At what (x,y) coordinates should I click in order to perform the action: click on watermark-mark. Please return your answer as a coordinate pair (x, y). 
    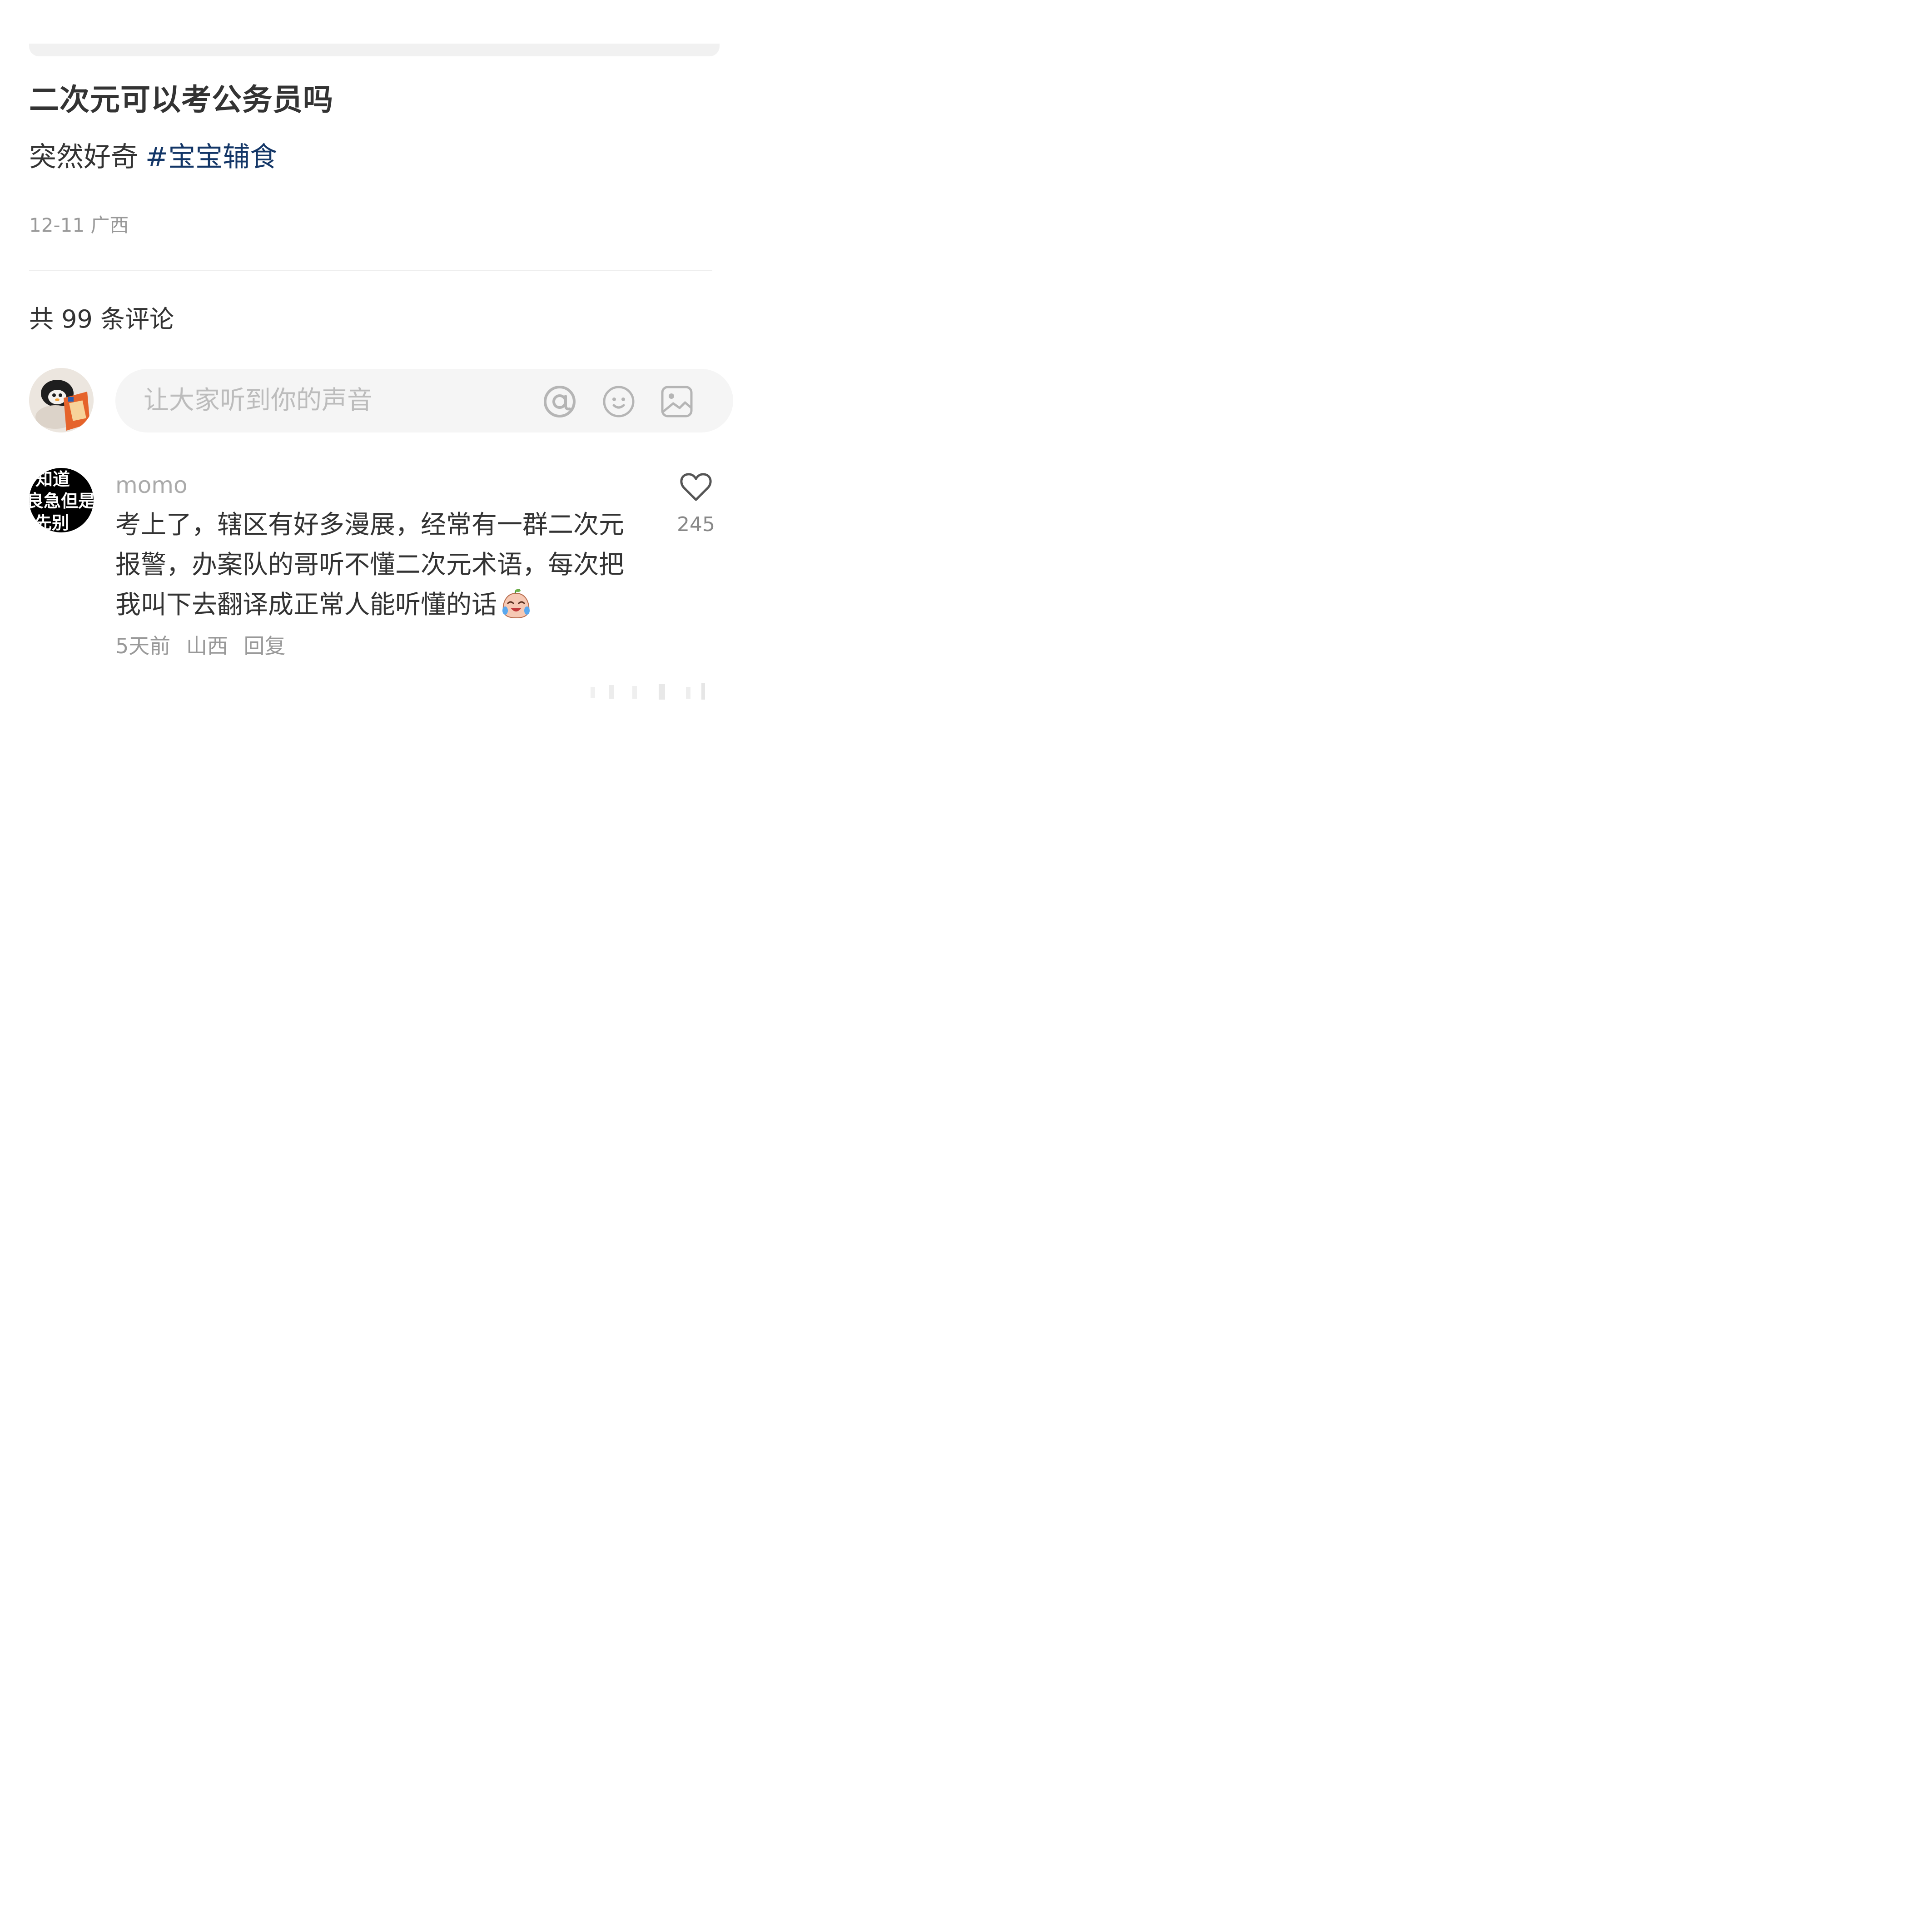
    Looking at the image, I should click on (648, 691).